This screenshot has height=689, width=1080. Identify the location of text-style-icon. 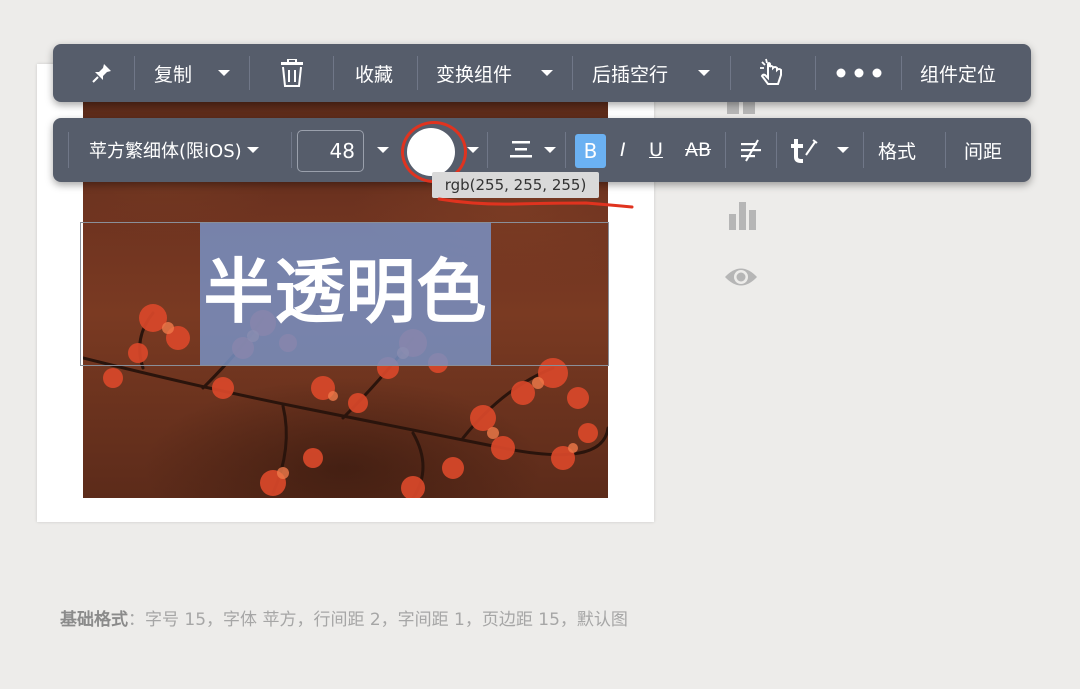
(804, 150).